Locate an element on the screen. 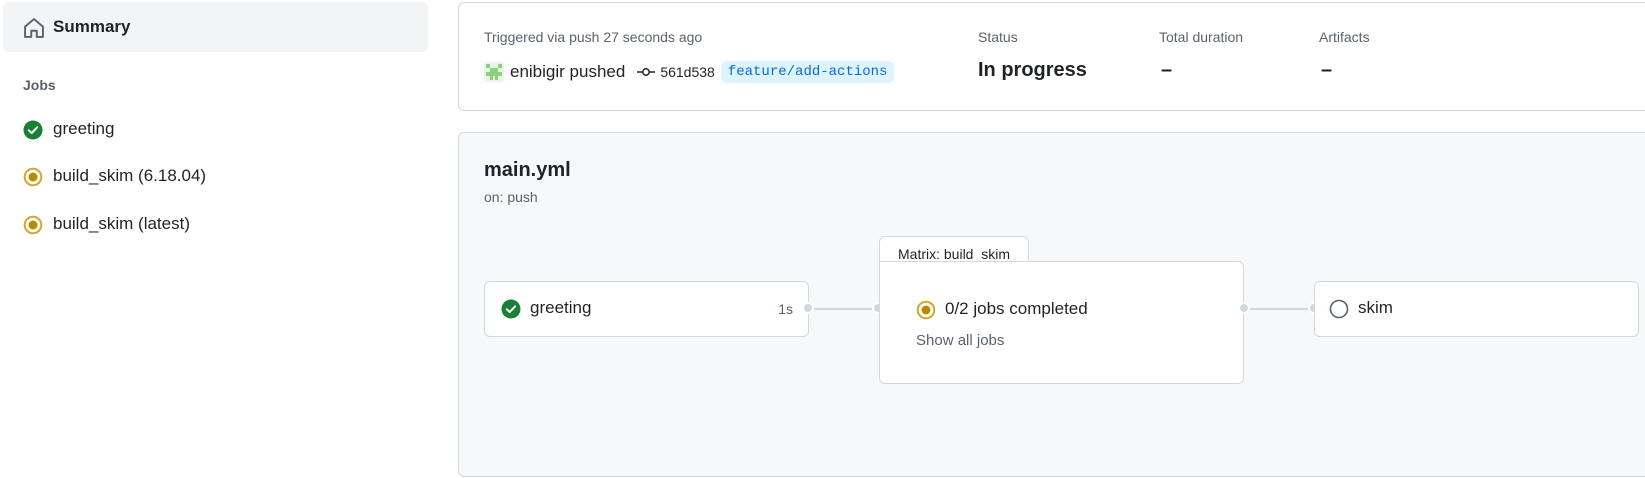 Image resolution: width=1645 pixels, height=478 pixels. trigger-text: Triggered via push 27 seconds ago is located at coordinates (593, 37).